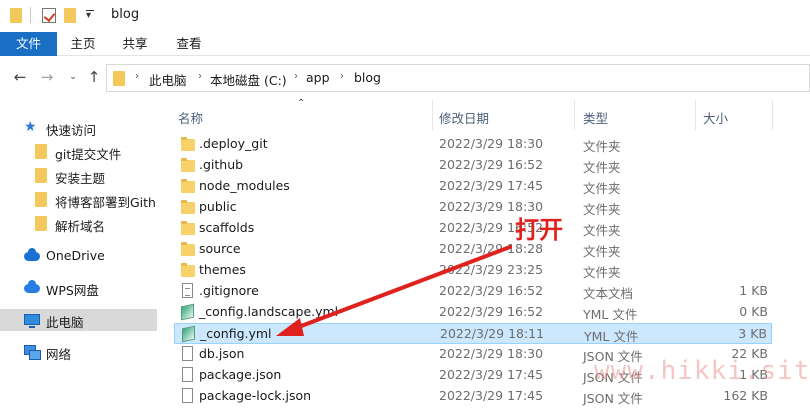  Describe the element at coordinates (189, 44) in the screenshot. I see `tab-view: 查看` at that location.